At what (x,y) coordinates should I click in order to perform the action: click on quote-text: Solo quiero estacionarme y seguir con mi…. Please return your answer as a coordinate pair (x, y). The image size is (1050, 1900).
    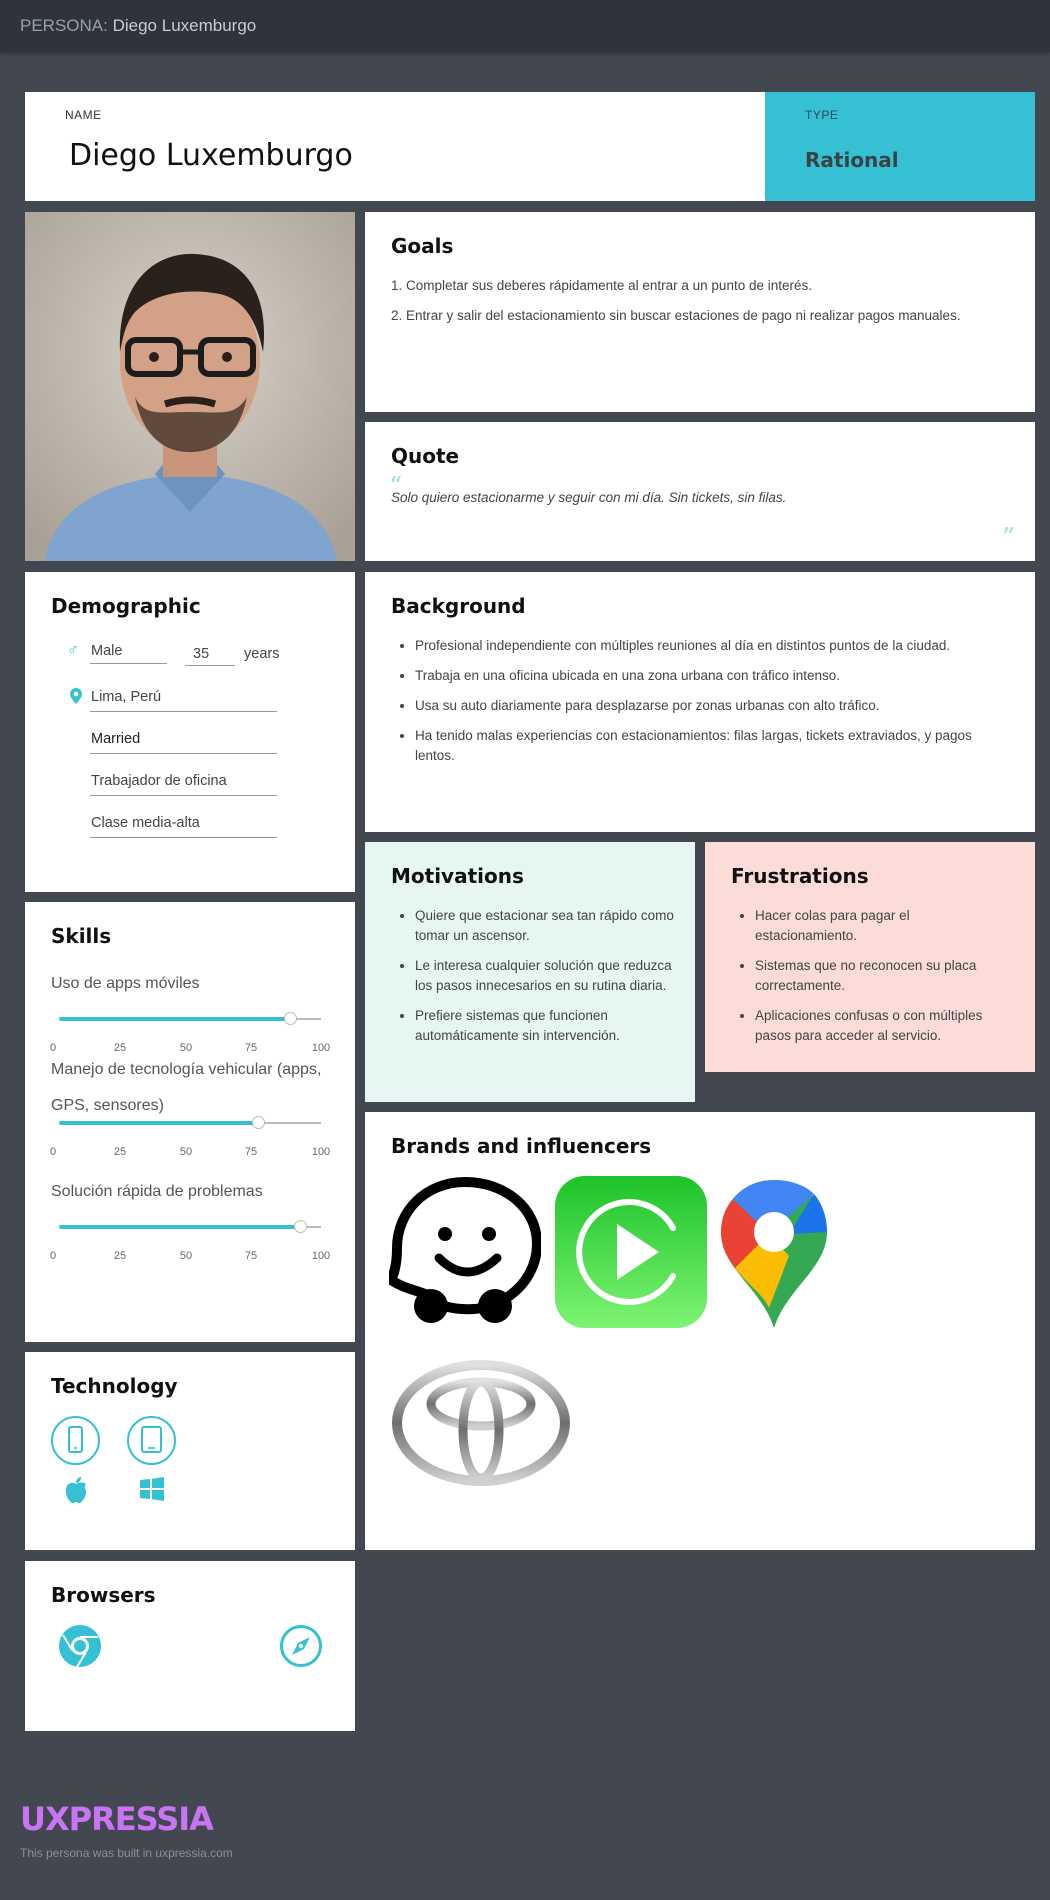
    Looking at the image, I should click on (588, 497).